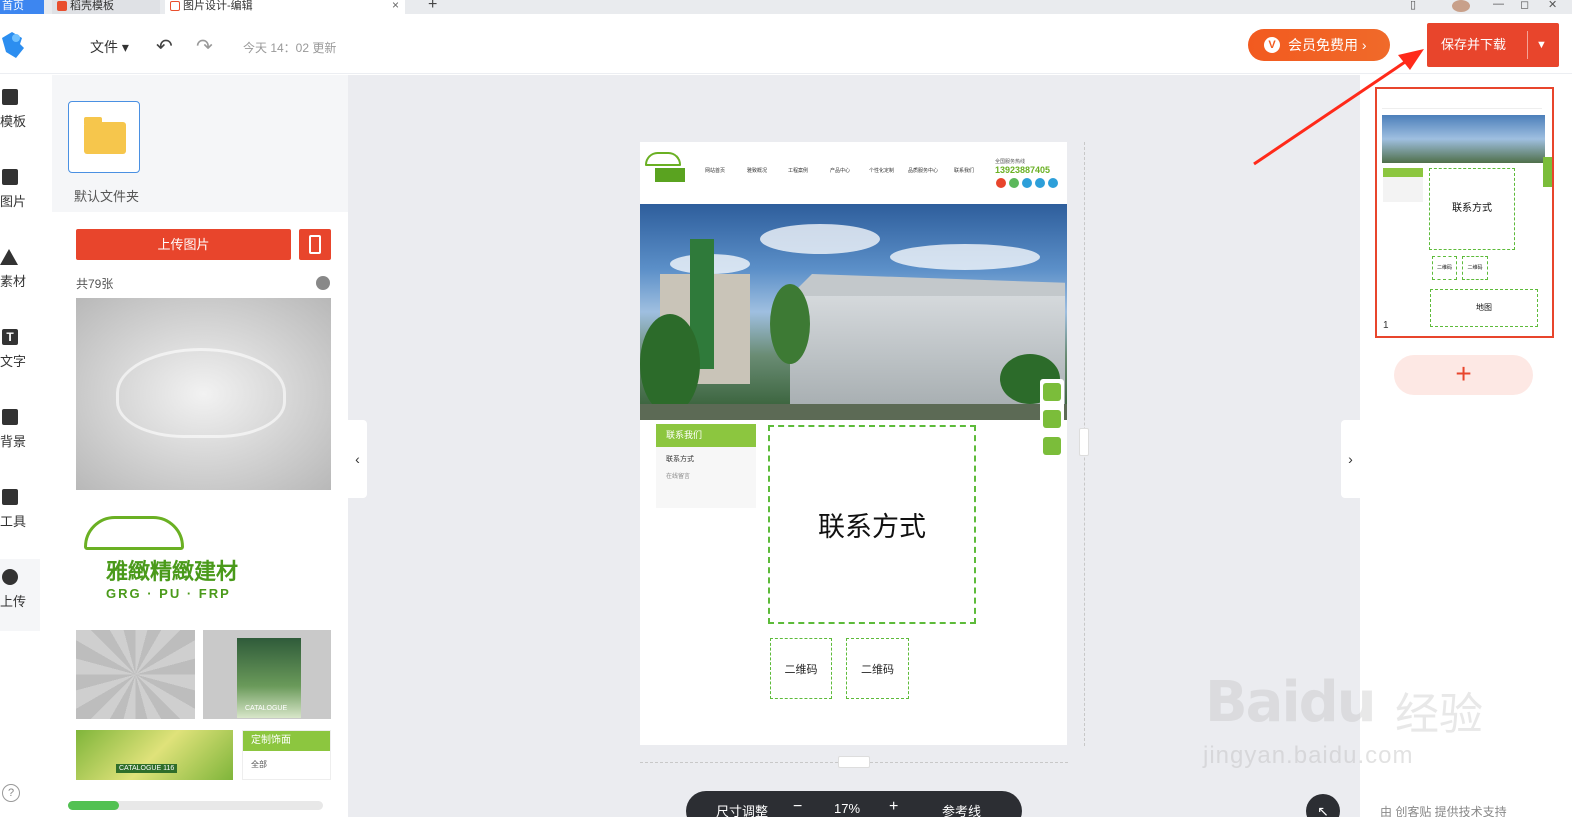  Describe the element at coordinates (154, 755) in the screenshot. I see `uploaded-image-catalogue: CATALOGUE 116` at that location.